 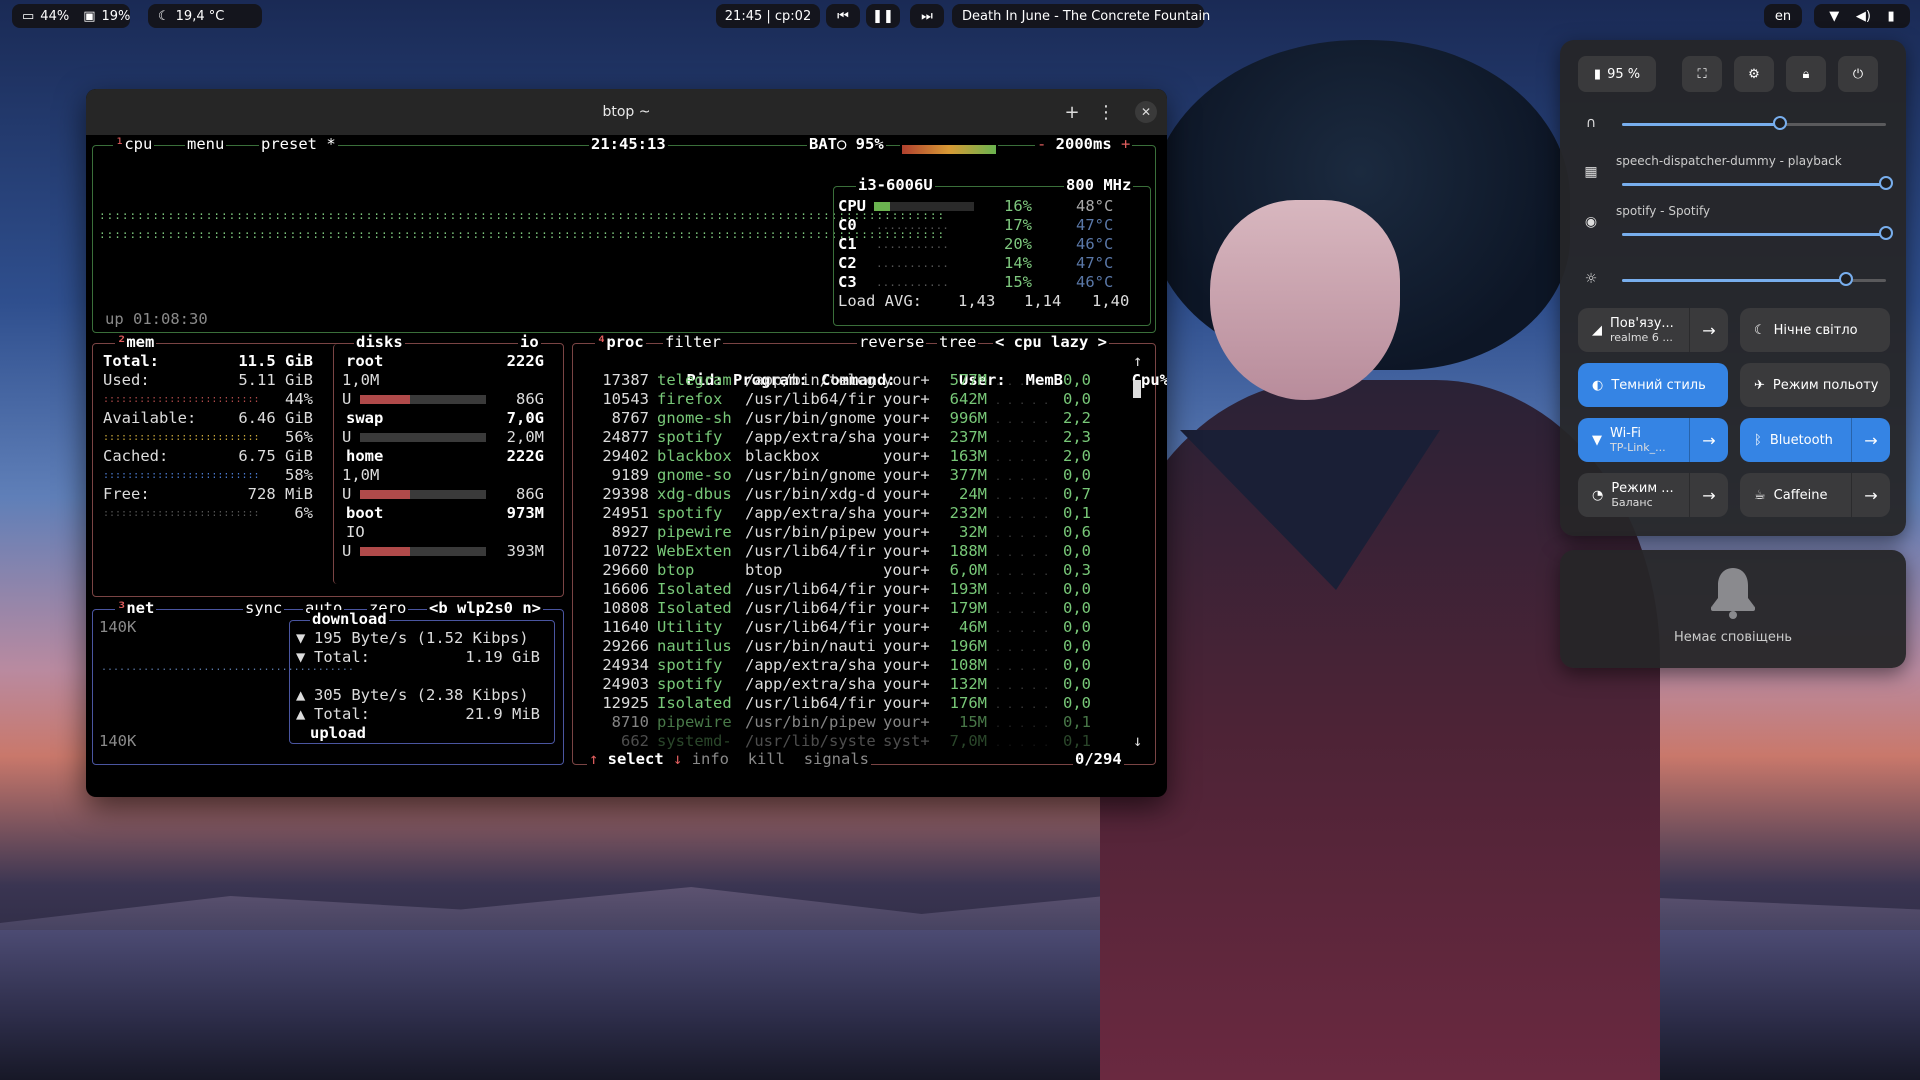 What do you see at coordinates (502, 714) in the screenshot?
I see `upload-total: 21.9 MiB` at bounding box center [502, 714].